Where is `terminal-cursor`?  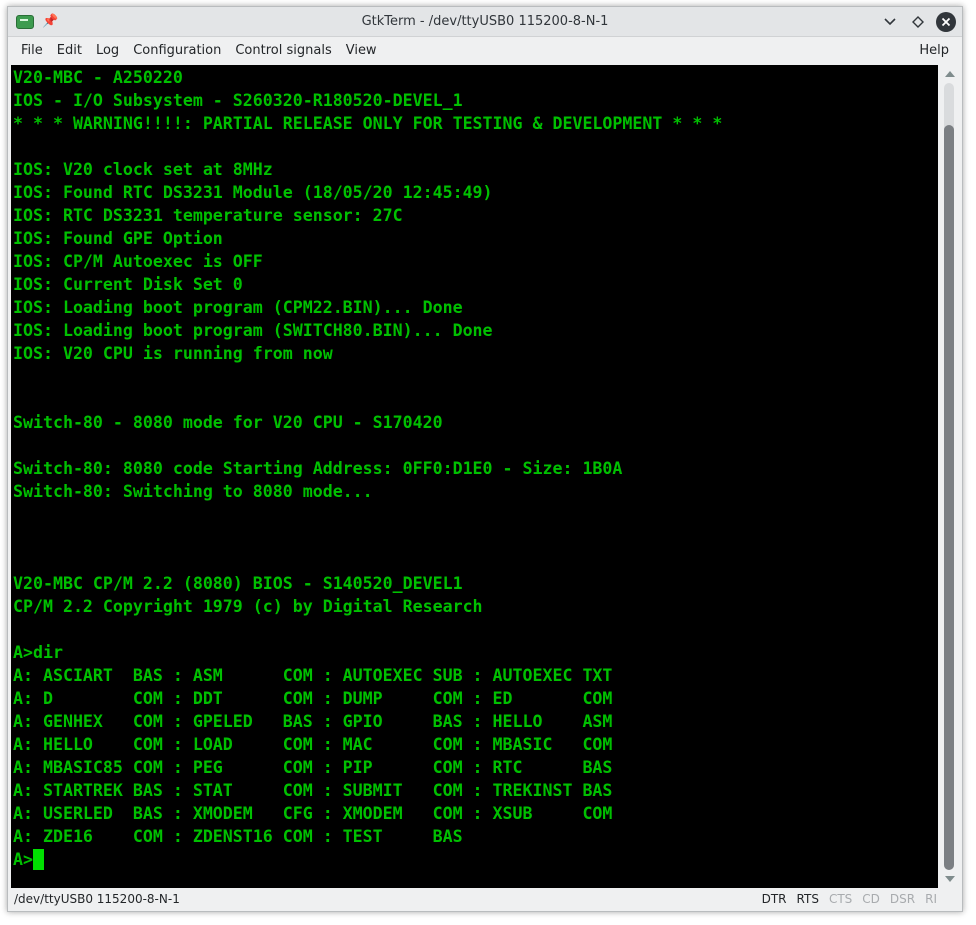 terminal-cursor is located at coordinates (38, 859).